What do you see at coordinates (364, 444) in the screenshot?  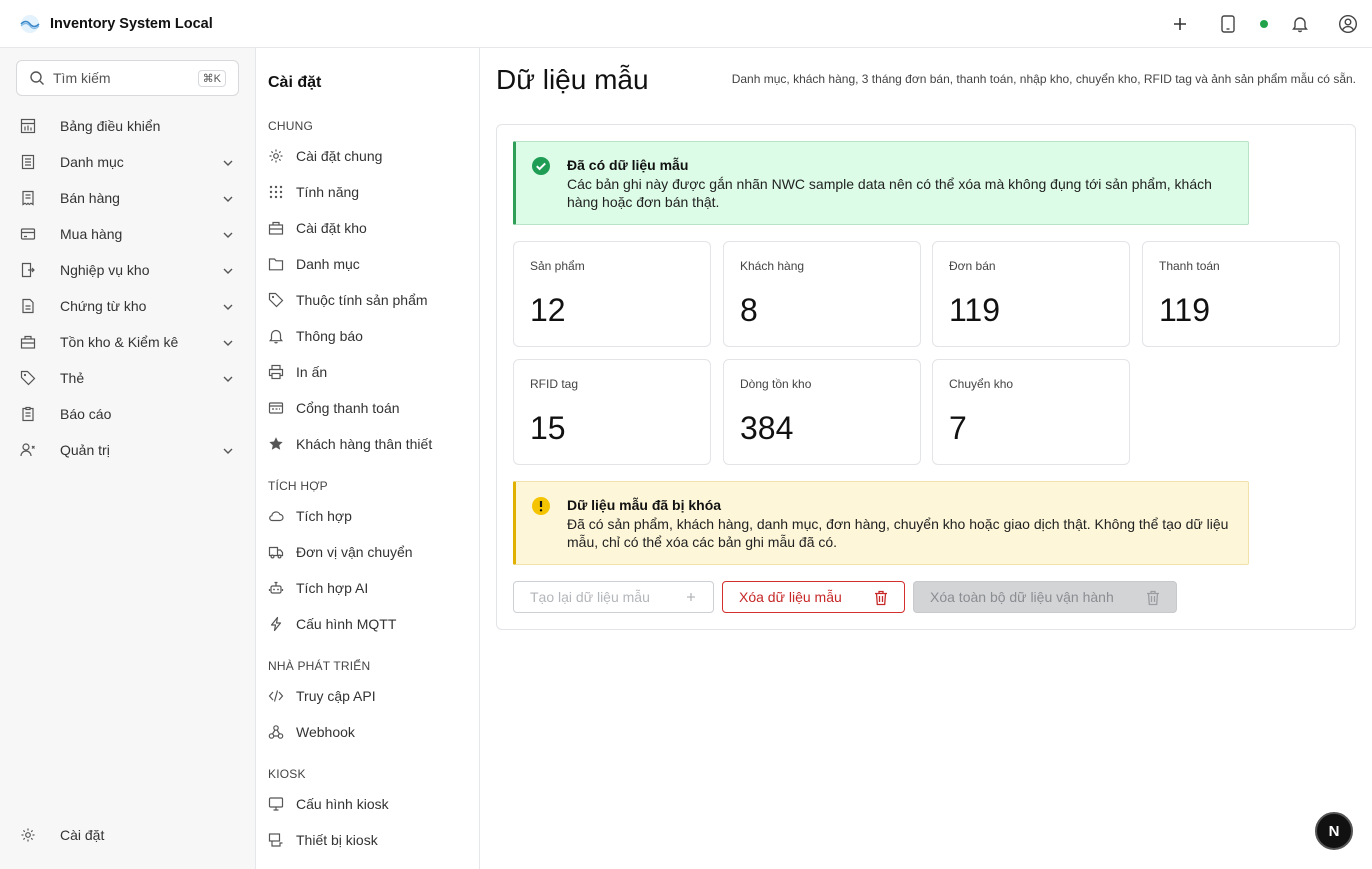 I see `settings-item-label: Khách hàng thân thiết` at bounding box center [364, 444].